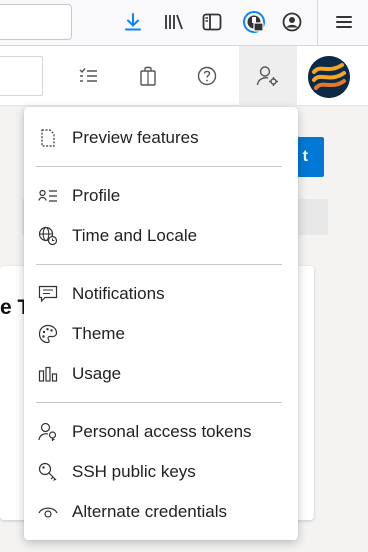 The width and height of the screenshot is (368, 552). I want to click on menu-item-label: Usage, so click(97, 373).